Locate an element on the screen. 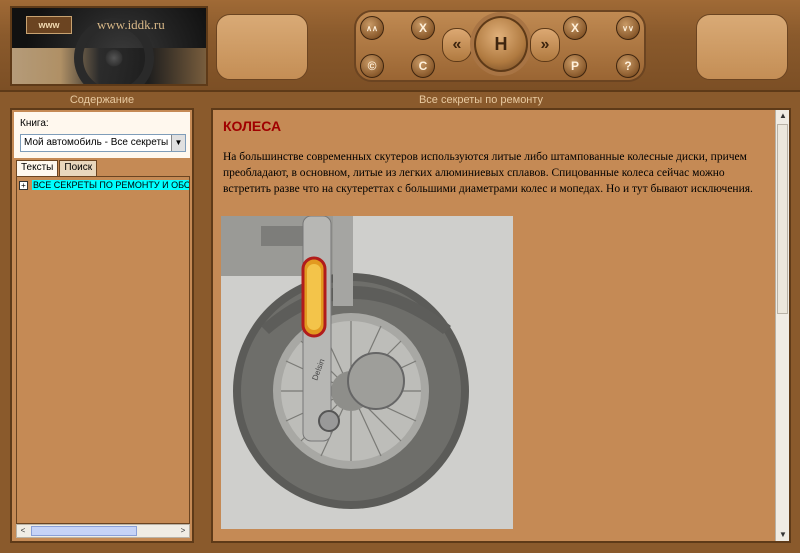 Image resolution: width=800 pixels, height=553 pixels. book-label: Книга: is located at coordinates (34, 123).